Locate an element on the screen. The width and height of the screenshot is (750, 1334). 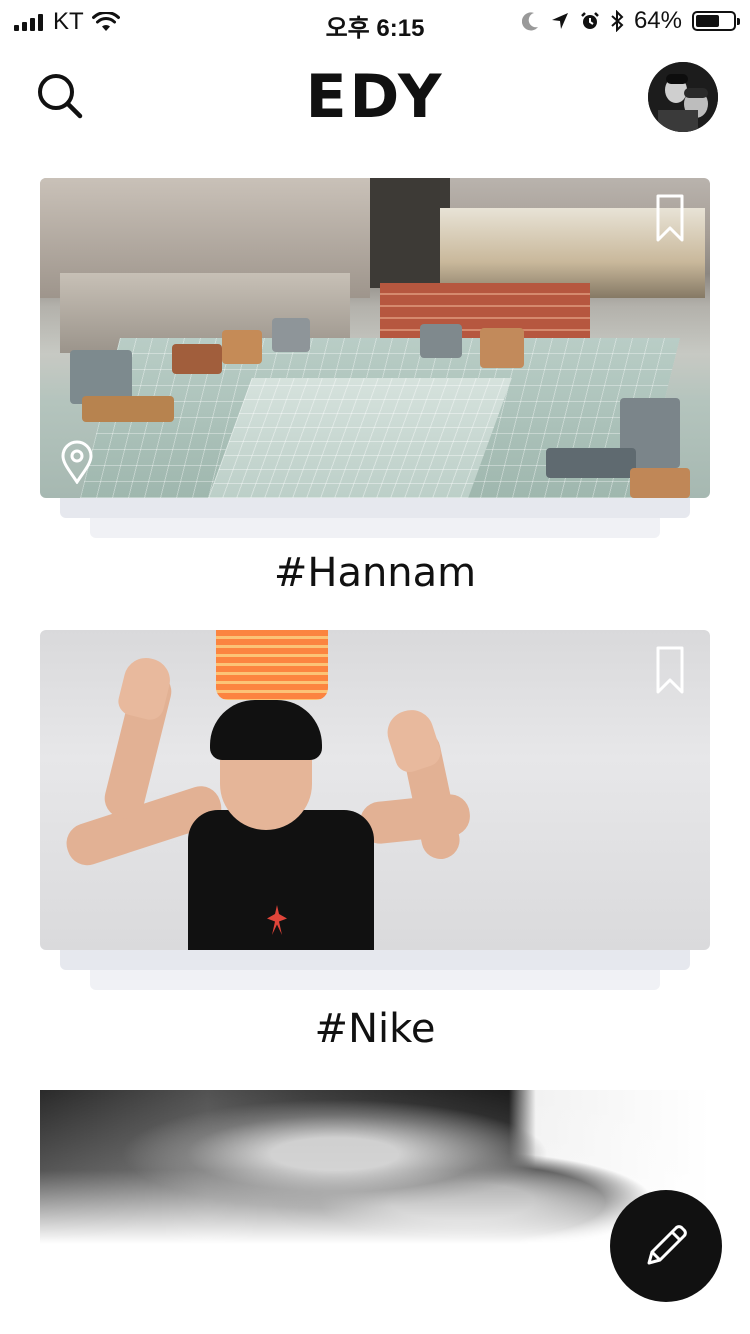
pencil-icon is located at coordinates (667, 1245).